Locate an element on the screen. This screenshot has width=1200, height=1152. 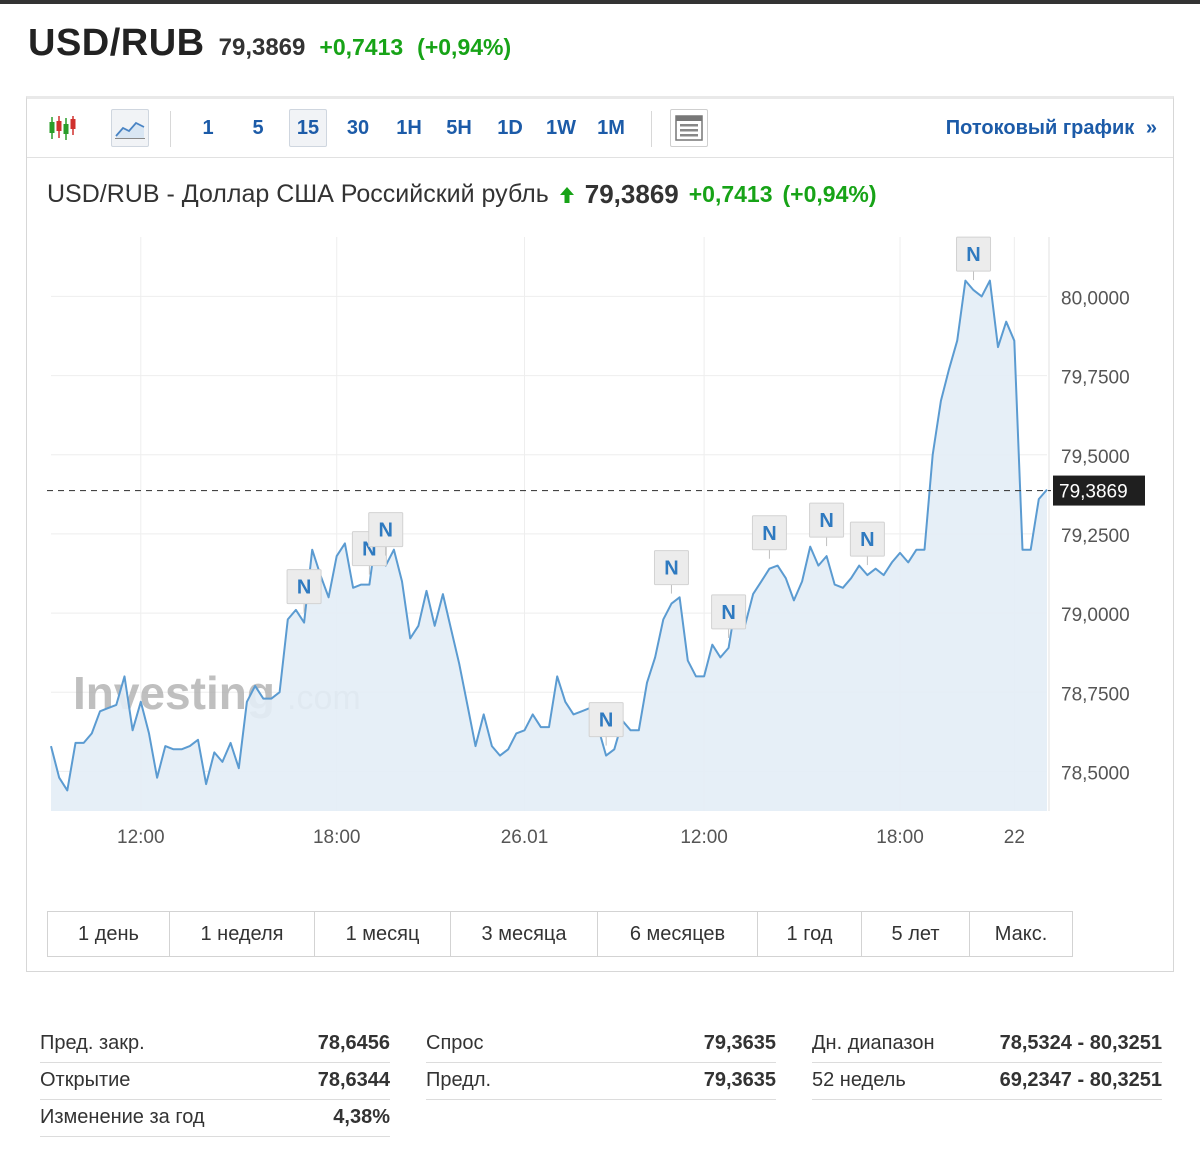
stat-value: 78,5324 - 80,3251 is located at coordinates (1080, 1043).